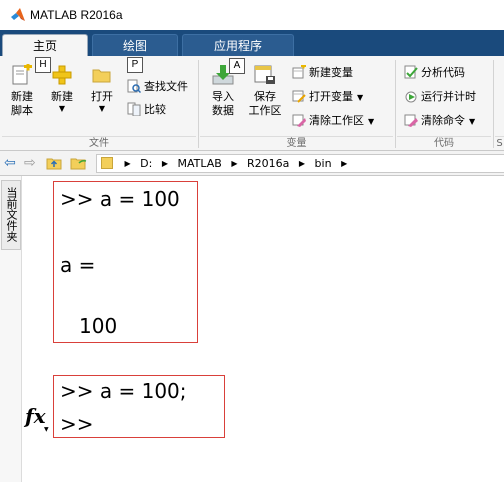 This screenshot has height=482, width=504. What do you see at coordinates (102, 108) in the screenshot?
I see `open-dropdown-arrow-icon: ▼` at bounding box center [102, 108].